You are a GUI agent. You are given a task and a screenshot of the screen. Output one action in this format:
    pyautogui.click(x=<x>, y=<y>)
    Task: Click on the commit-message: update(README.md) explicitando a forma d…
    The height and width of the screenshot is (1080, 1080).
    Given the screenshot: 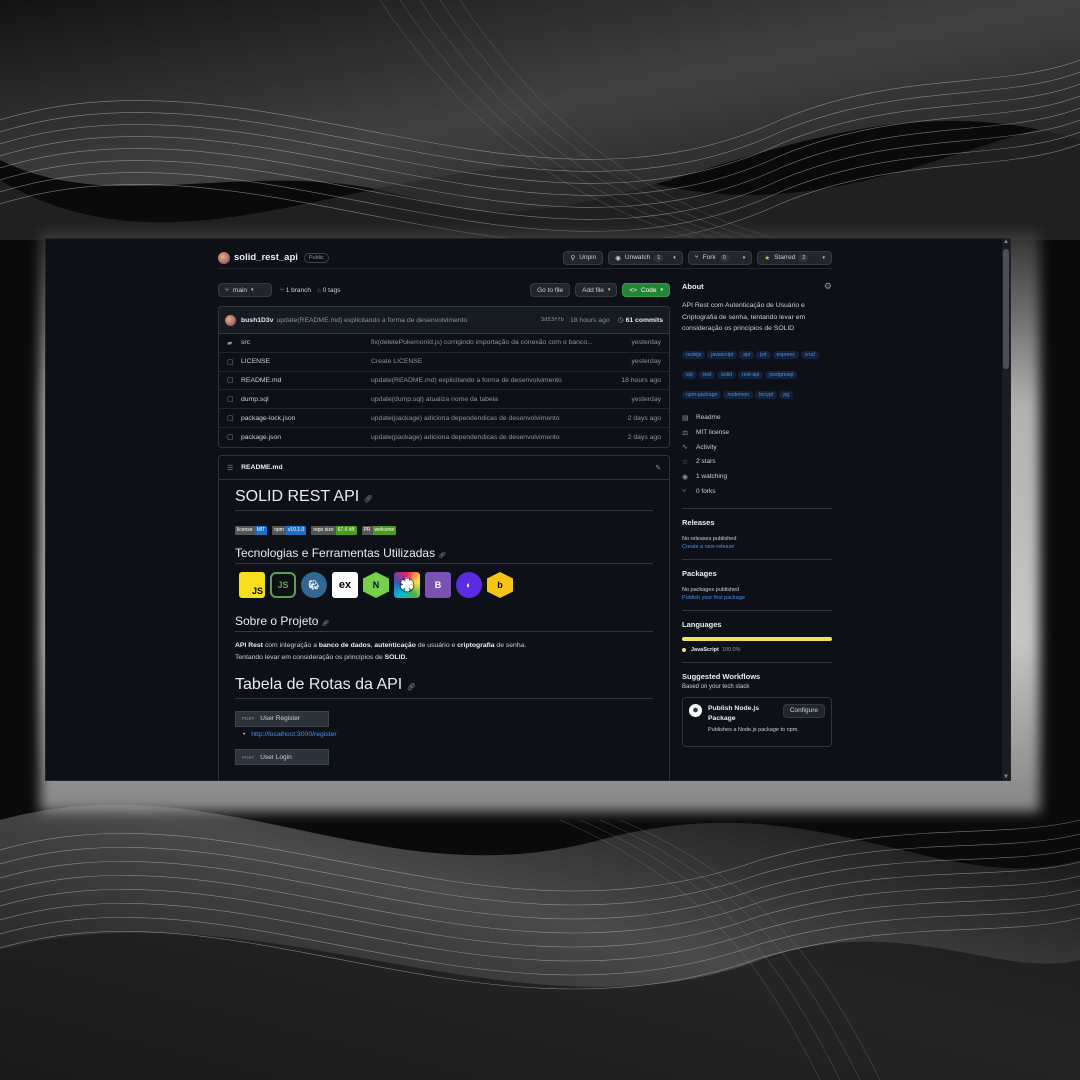 What is the action you would take?
    pyautogui.click(x=371, y=320)
    